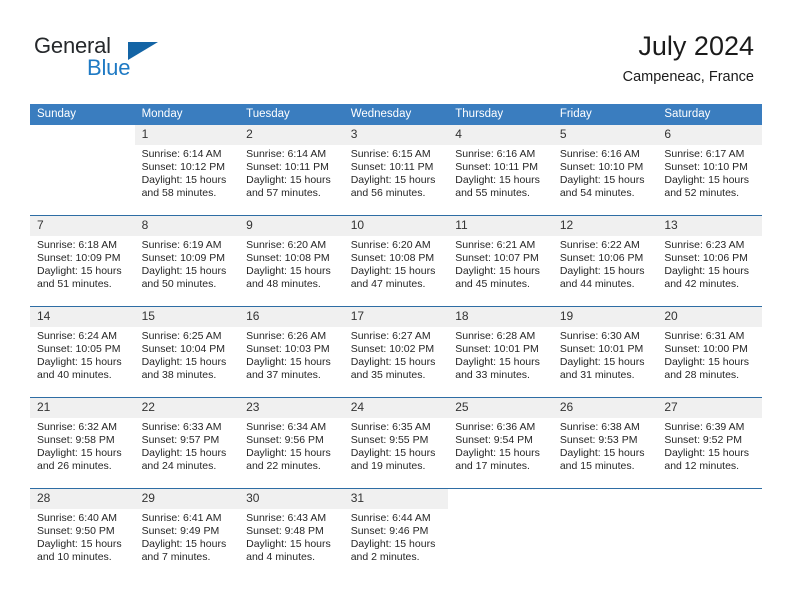  What do you see at coordinates (598, 440) in the screenshot?
I see `sunset-text: Sunset: 9:53 PM` at bounding box center [598, 440].